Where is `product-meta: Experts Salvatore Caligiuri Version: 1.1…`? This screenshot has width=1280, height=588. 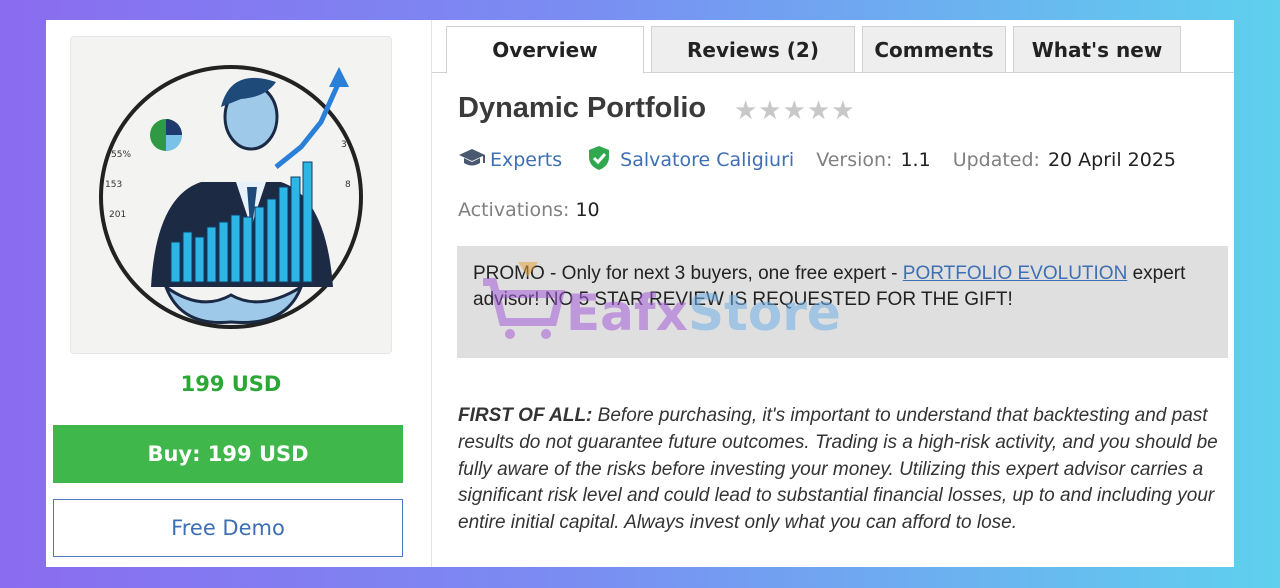 product-meta: Experts Salvatore Caligiuri Version: 1.1… is located at coordinates (817, 160).